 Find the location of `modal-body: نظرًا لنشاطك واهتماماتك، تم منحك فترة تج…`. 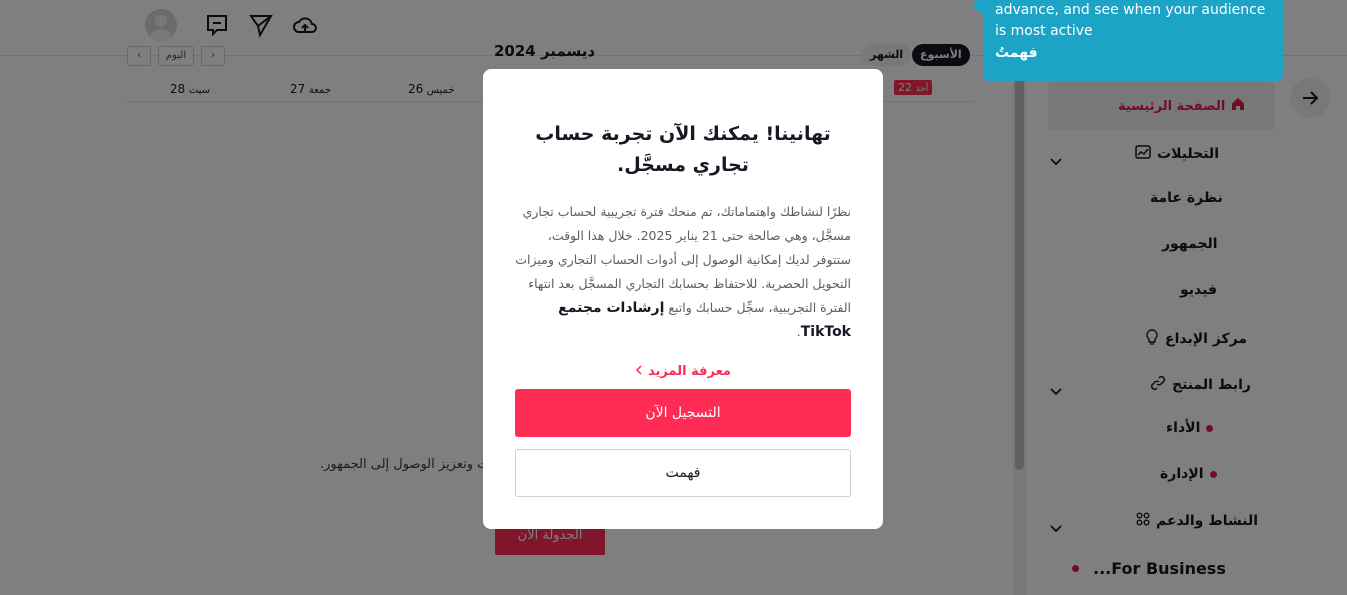

modal-body: نظرًا لنشاطك واهتماماتك، تم منحك فترة تج… is located at coordinates (683, 272).